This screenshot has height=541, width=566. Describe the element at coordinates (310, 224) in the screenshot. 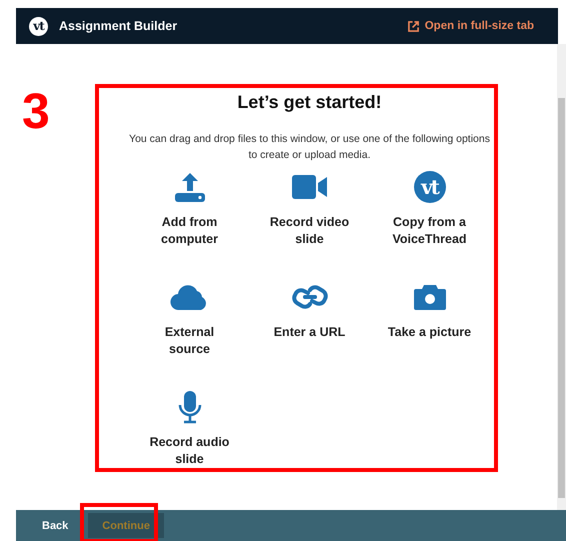

I see `media-option: Record video slide` at that location.